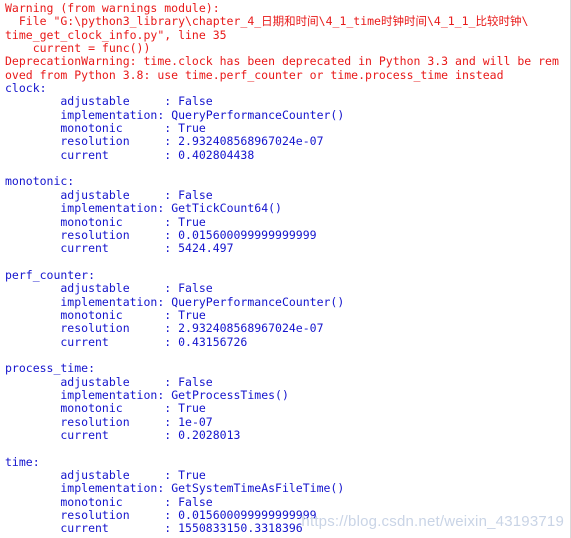 Image resolution: width=571 pixels, height=538 pixels. I want to click on clock-section-title: time:, so click(22, 461).